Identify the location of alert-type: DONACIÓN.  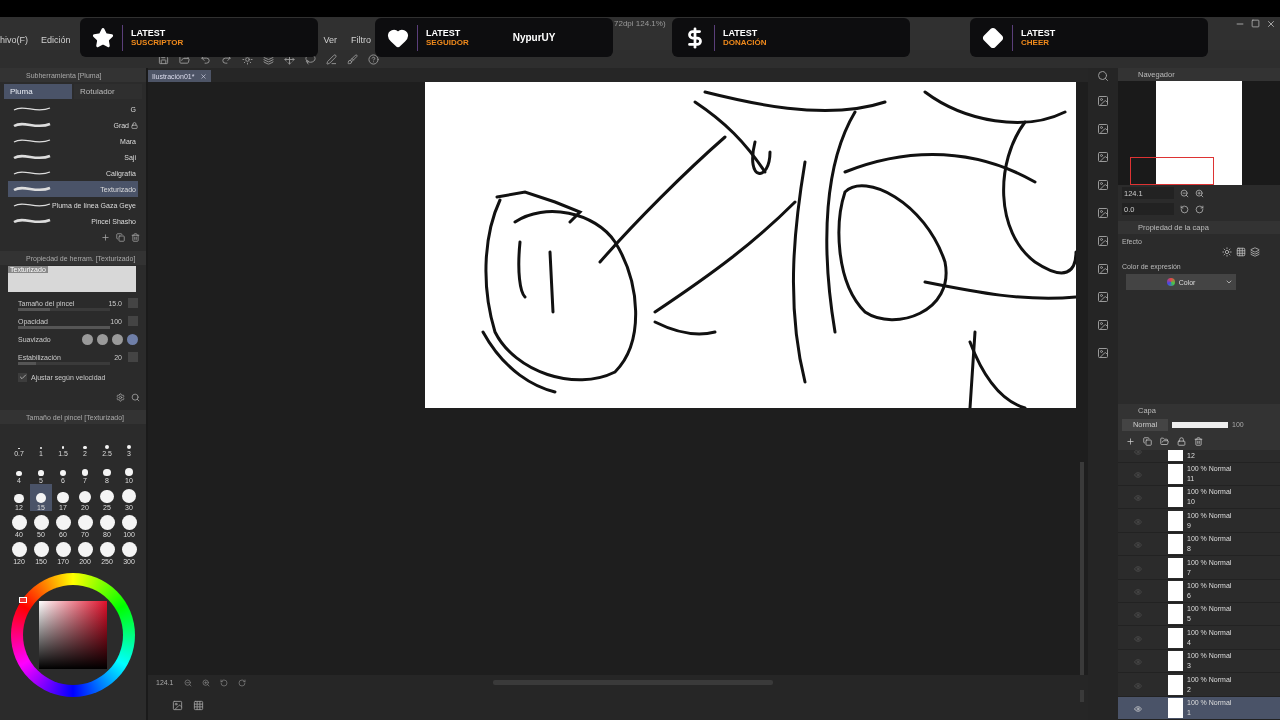
(745, 42).